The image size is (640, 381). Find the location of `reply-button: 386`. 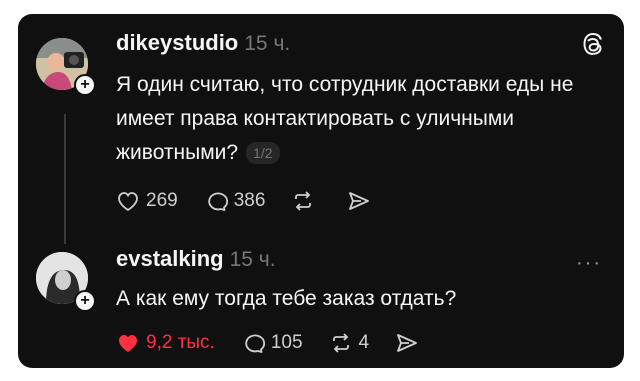

reply-button: 386 is located at coordinates (235, 201).